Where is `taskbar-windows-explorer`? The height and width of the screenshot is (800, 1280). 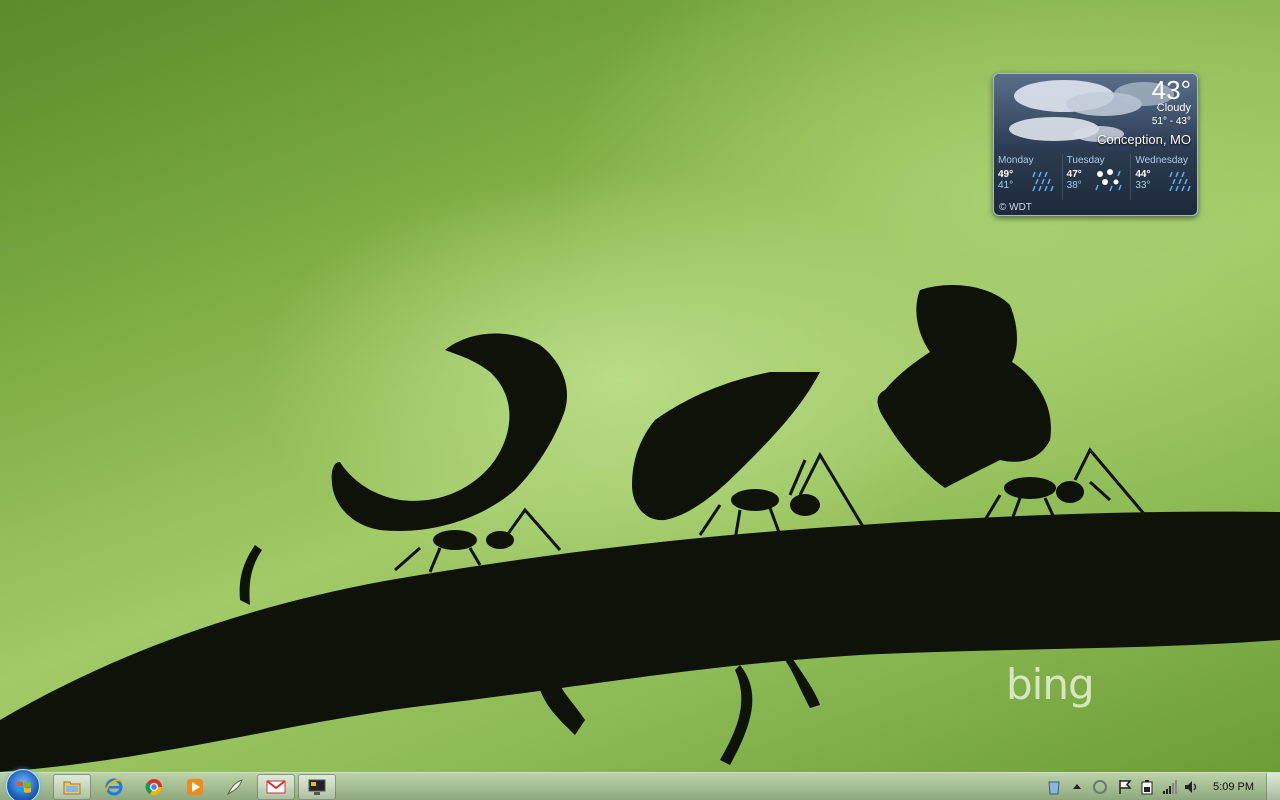
taskbar-windows-explorer is located at coordinates (72, 787).